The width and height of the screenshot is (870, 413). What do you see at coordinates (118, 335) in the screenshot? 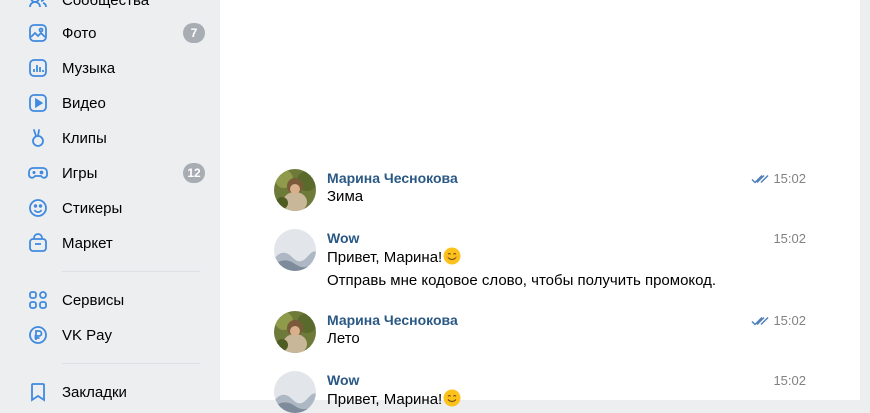
I see `sidebar-item-vkpay: VK Pay` at bounding box center [118, 335].